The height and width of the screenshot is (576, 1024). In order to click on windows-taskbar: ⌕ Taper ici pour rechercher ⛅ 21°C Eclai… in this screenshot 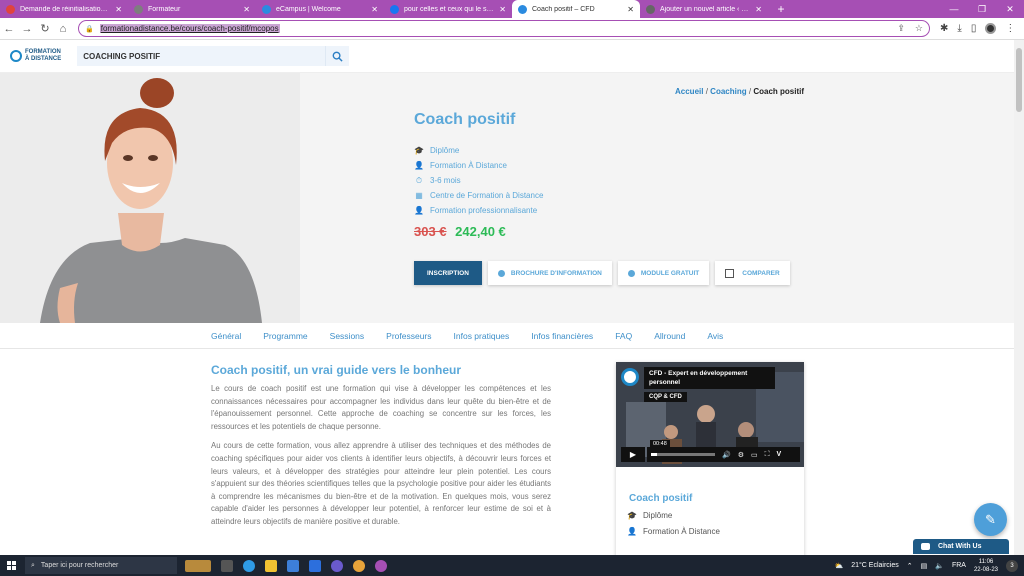, I will do `click(512, 565)`.